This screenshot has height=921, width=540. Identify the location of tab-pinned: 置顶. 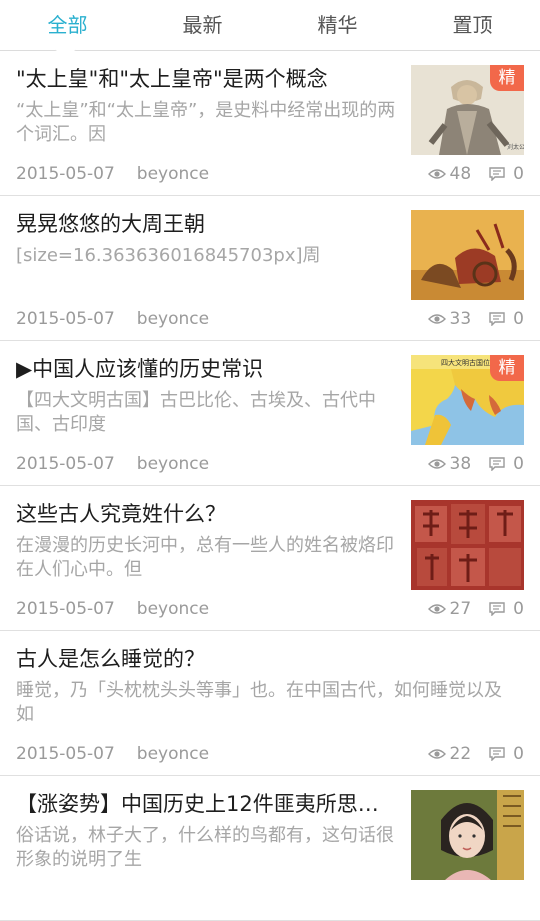
(472, 25).